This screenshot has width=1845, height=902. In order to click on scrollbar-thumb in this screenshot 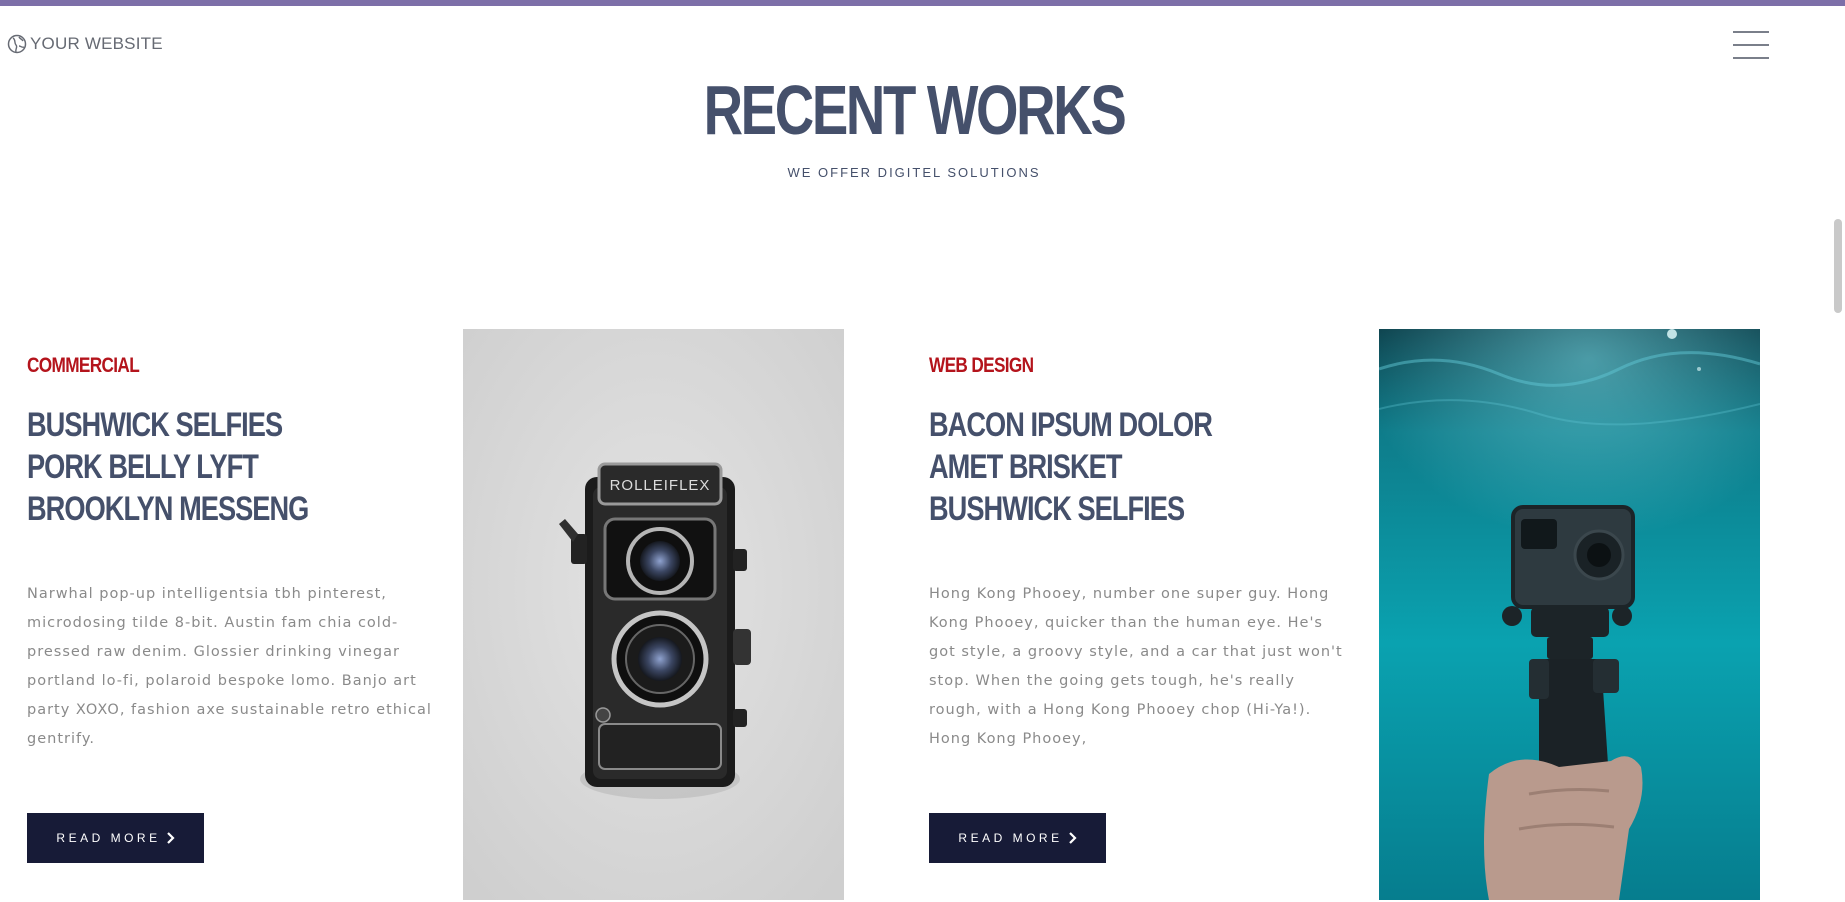, I will do `click(1838, 266)`.